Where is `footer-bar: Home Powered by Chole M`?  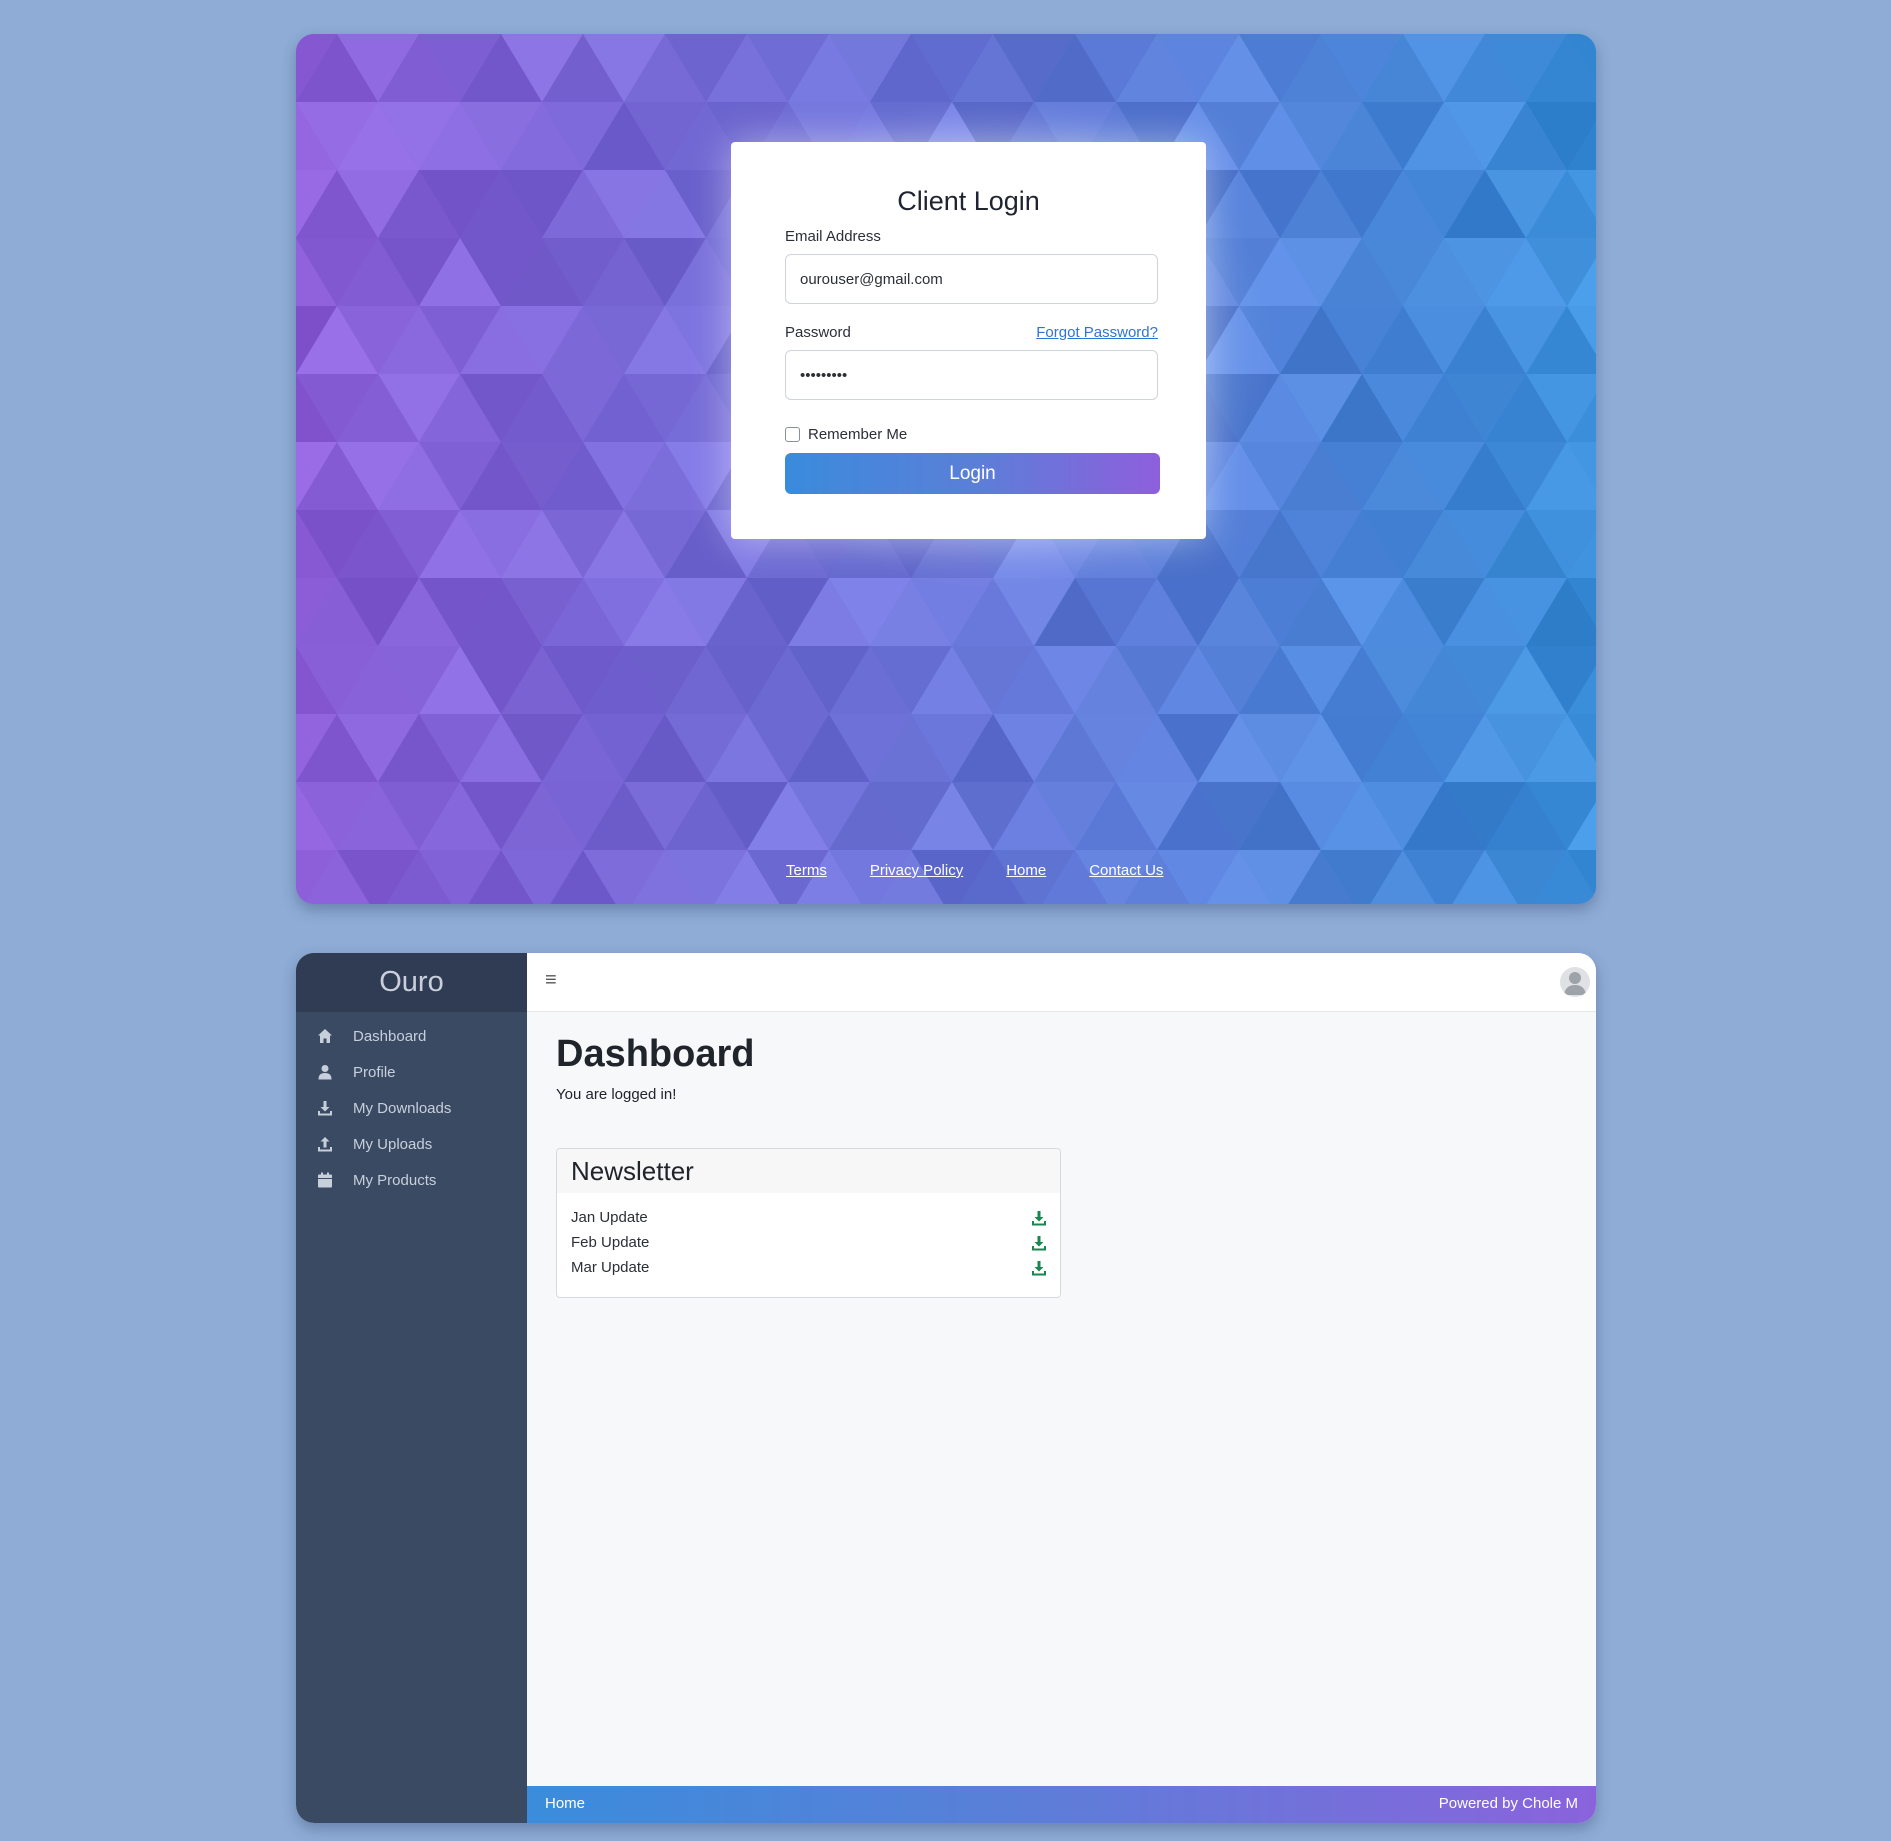 footer-bar: Home Powered by Chole M is located at coordinates (1061, 1804).